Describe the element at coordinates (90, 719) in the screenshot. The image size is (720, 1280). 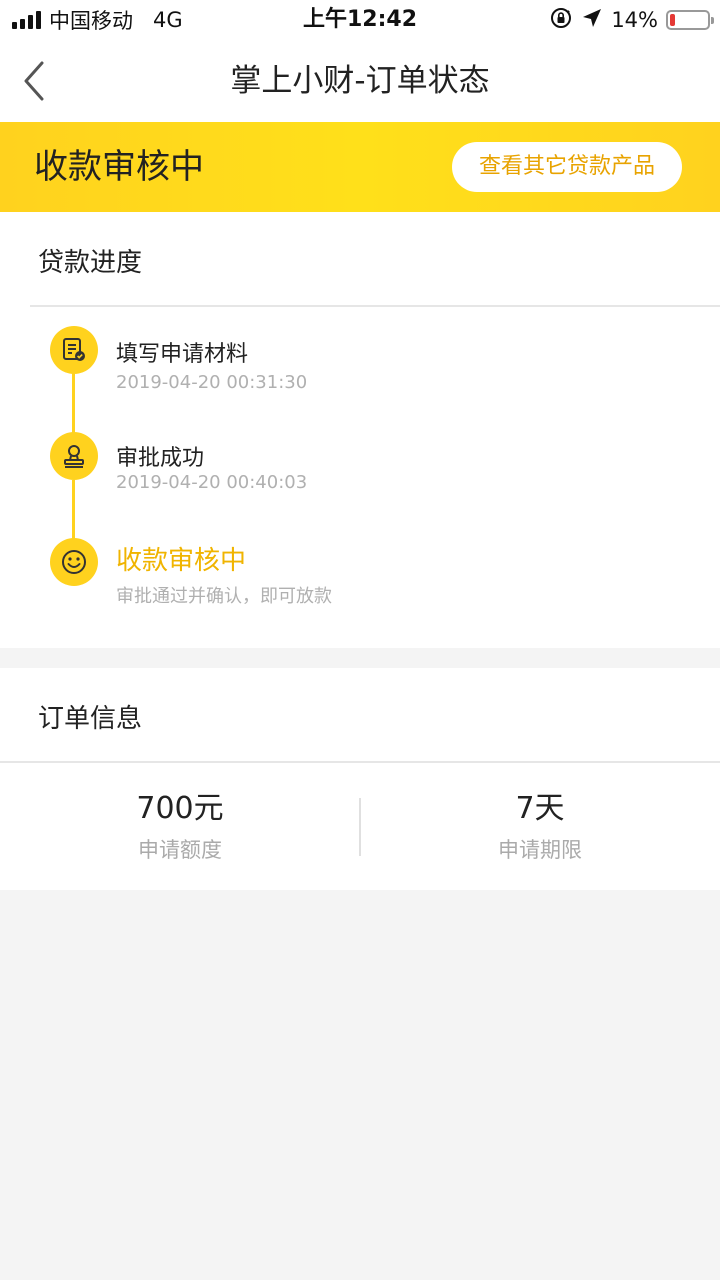
I see `order-section-title: 订单信息` at that location.